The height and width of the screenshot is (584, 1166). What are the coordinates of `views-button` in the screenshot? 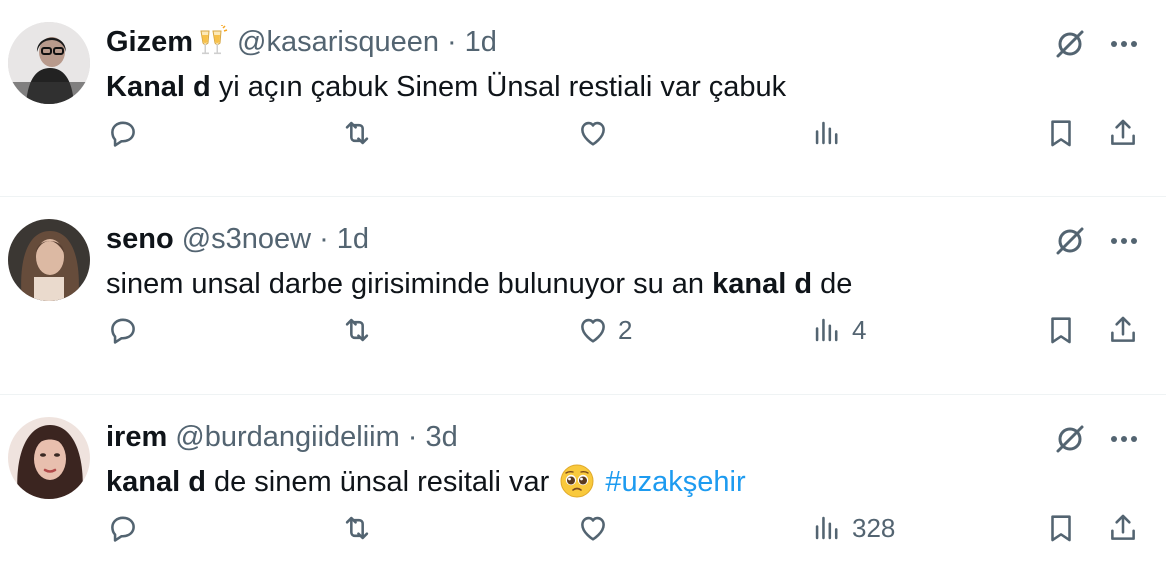 It's located at (831, 133).